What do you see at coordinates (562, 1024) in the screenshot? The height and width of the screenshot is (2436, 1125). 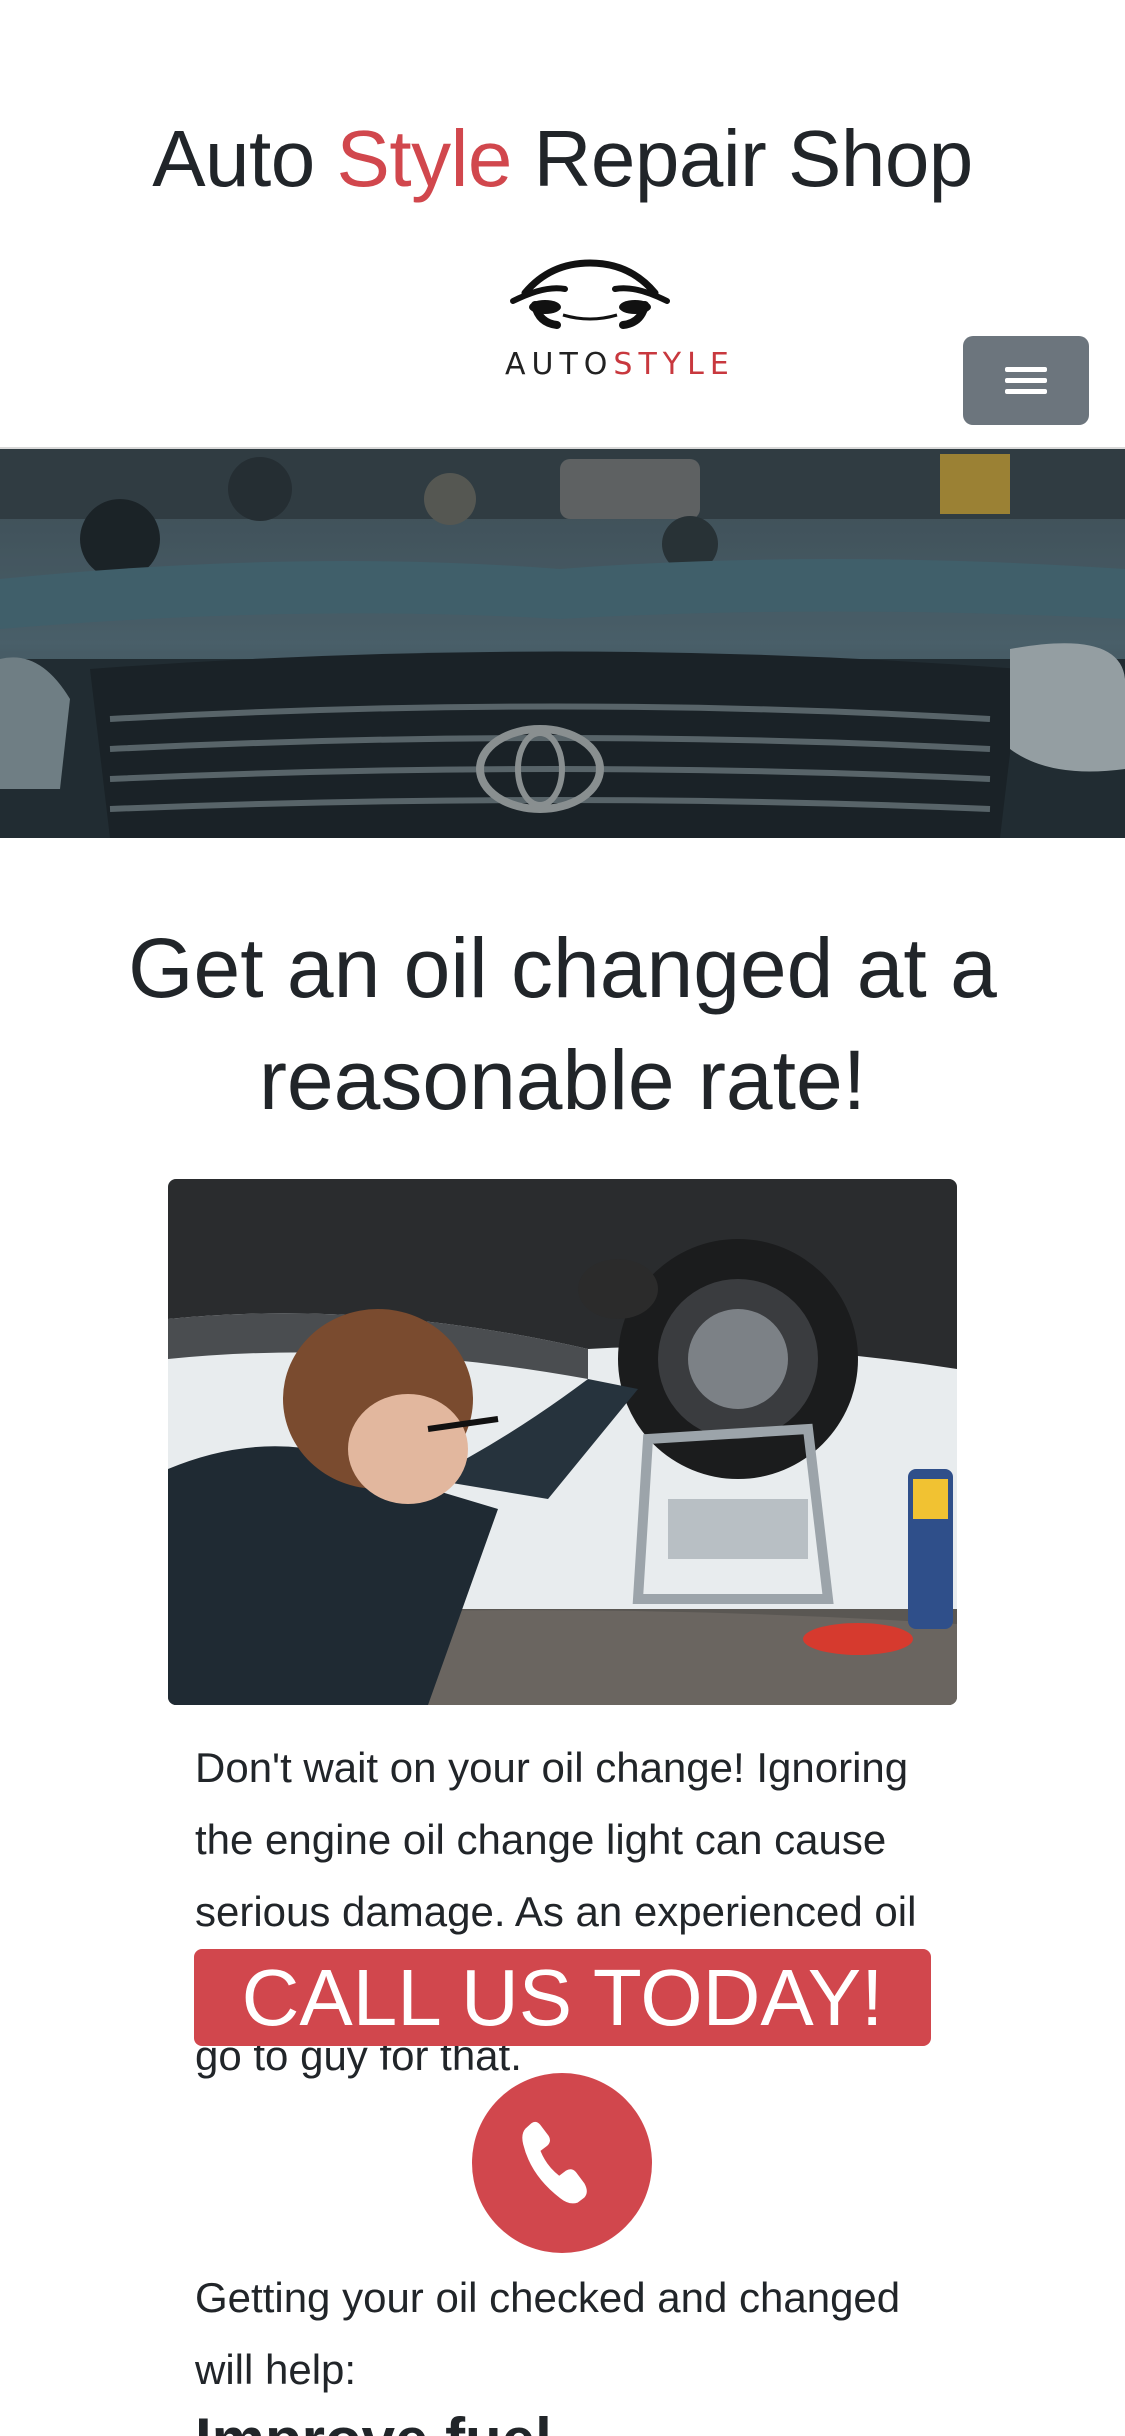 I see `page-headline: Get an oil changed at a reasonable rate!` at bounding box center [562, 1024].